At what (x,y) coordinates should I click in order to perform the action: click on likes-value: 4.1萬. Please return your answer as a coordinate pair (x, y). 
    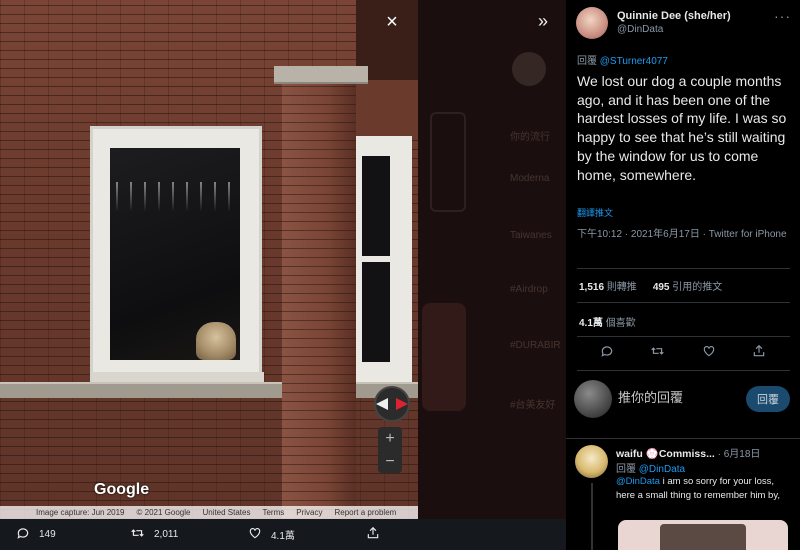
    Looking at the image, I should click on (591, 323).